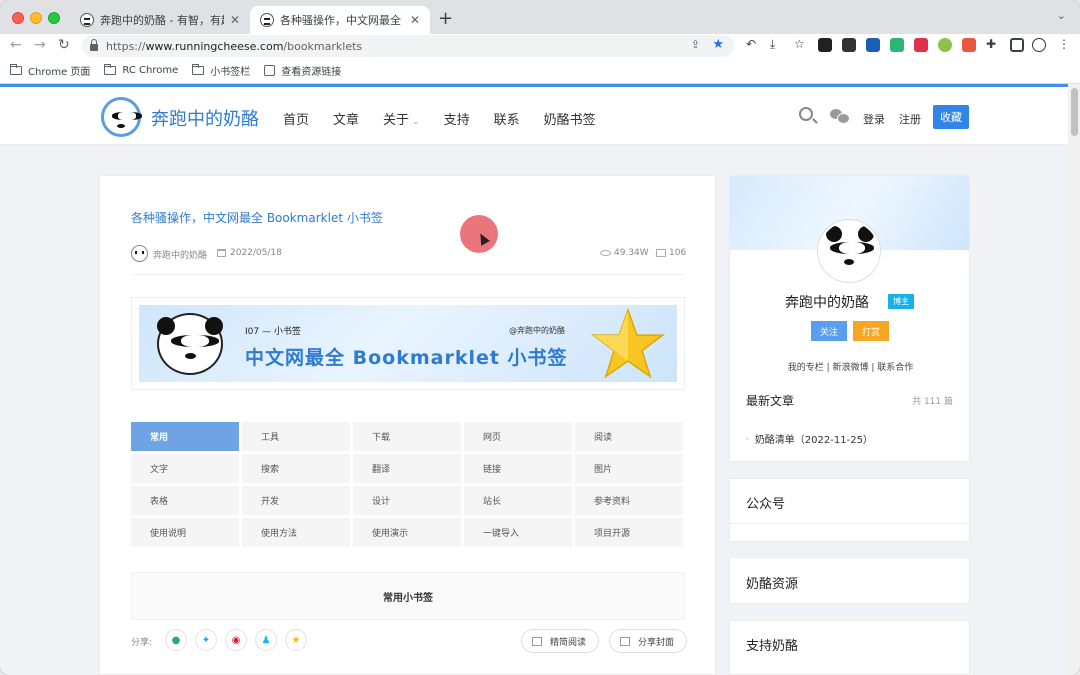 The width and height of the screenshot is (1080, 675). What do you see at coordinates (257, 217) in the screenshot?
I see `article-title: 各种骚操作，中文网最全 Bookmarklet 小书签` at bounding box center [257, 217].